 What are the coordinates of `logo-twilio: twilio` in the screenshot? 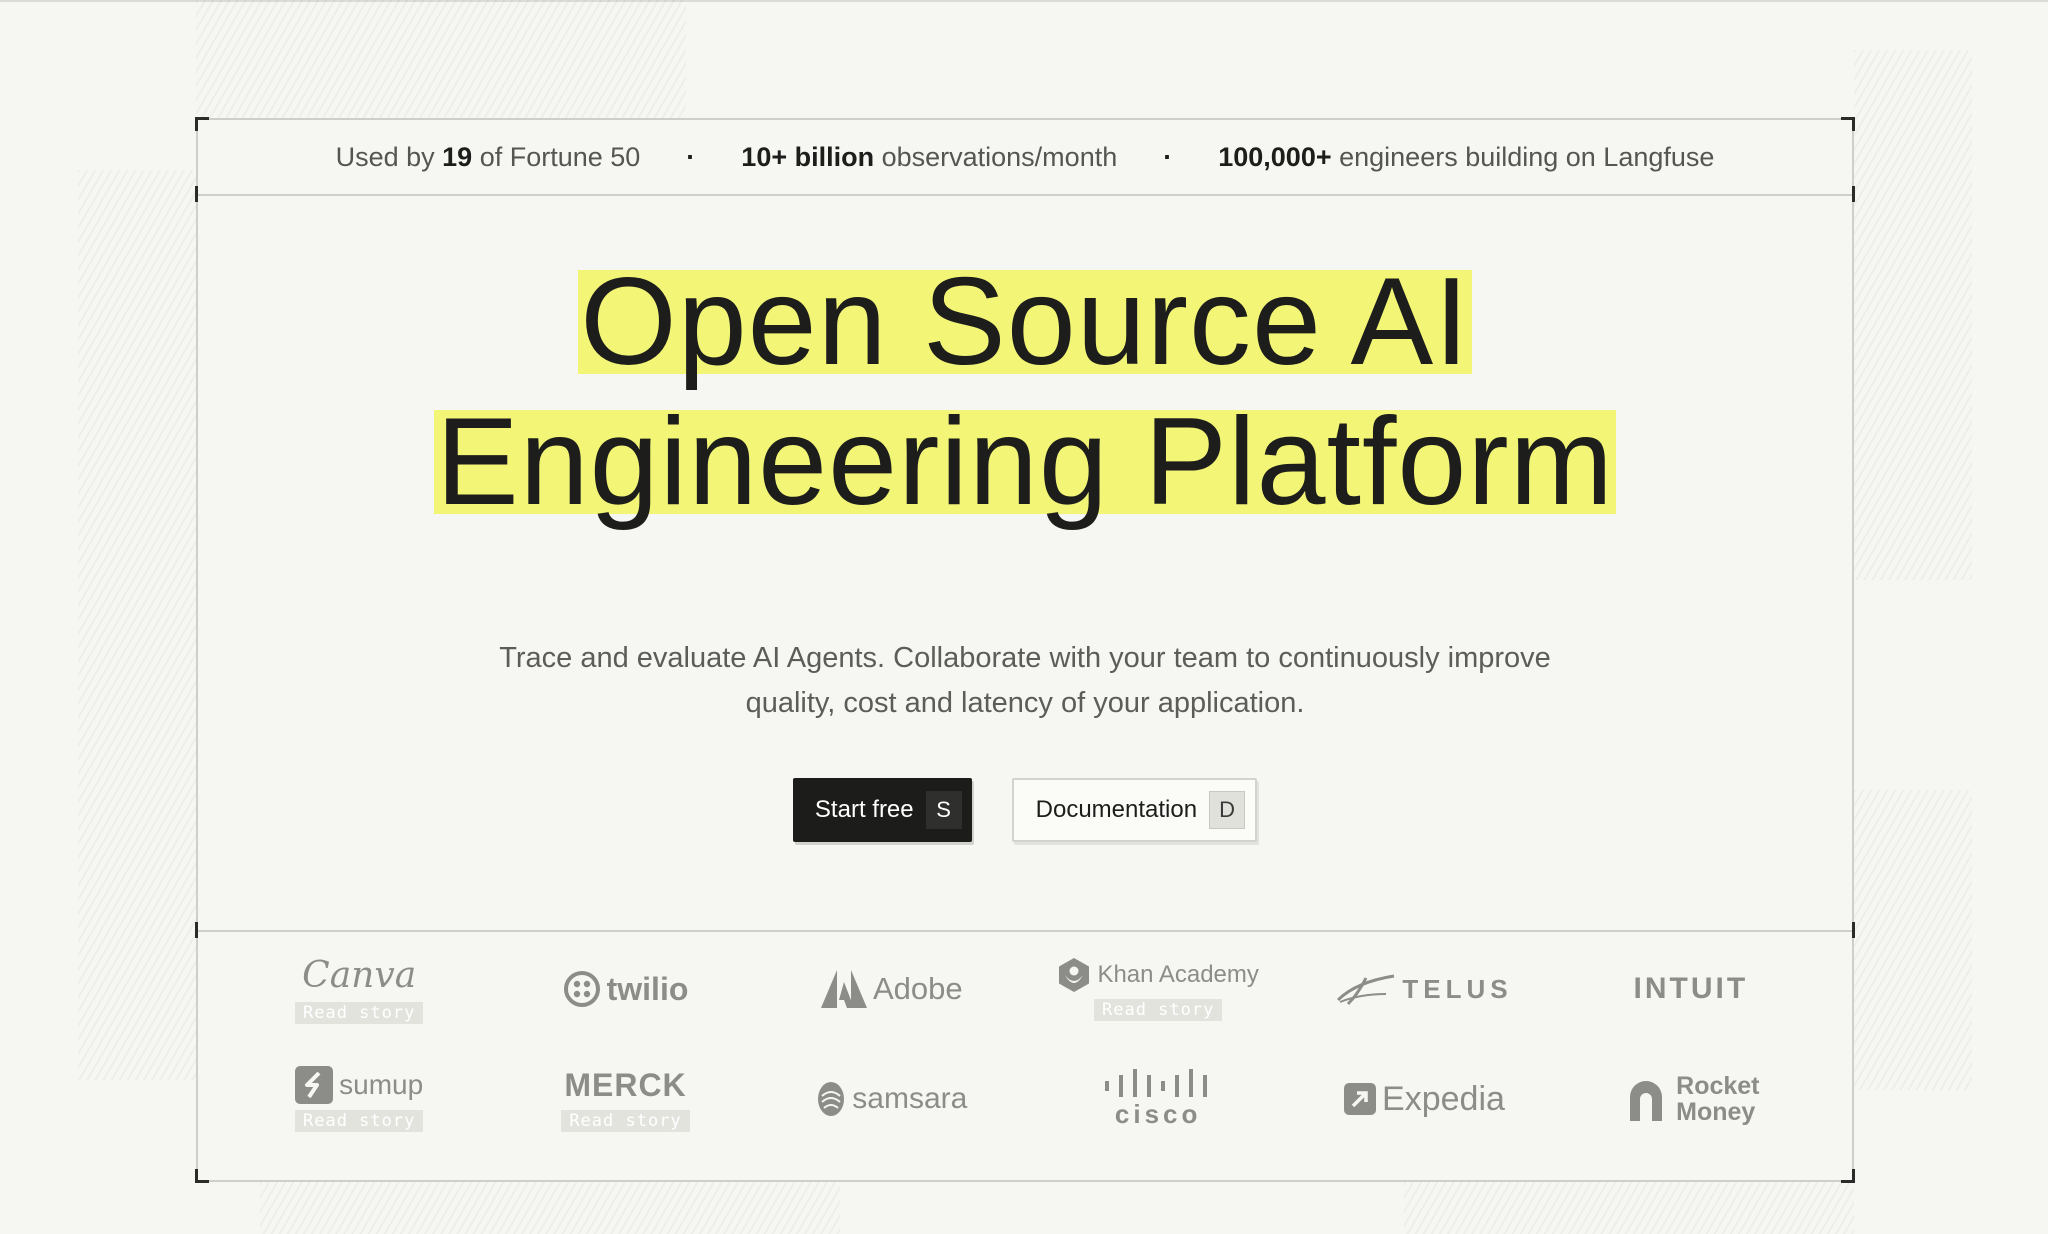 It's located at (625, 989).